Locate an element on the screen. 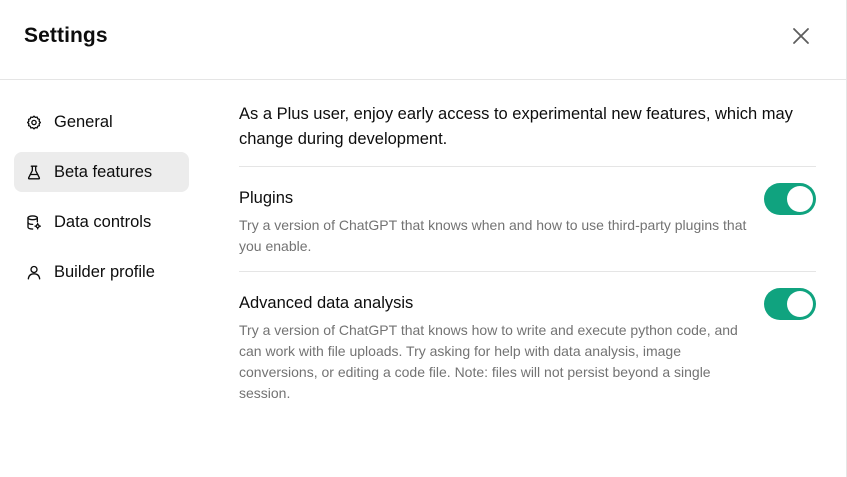 The height and width of the screenshot is (477, 847). database-icon is located at coordinates (34, 222).